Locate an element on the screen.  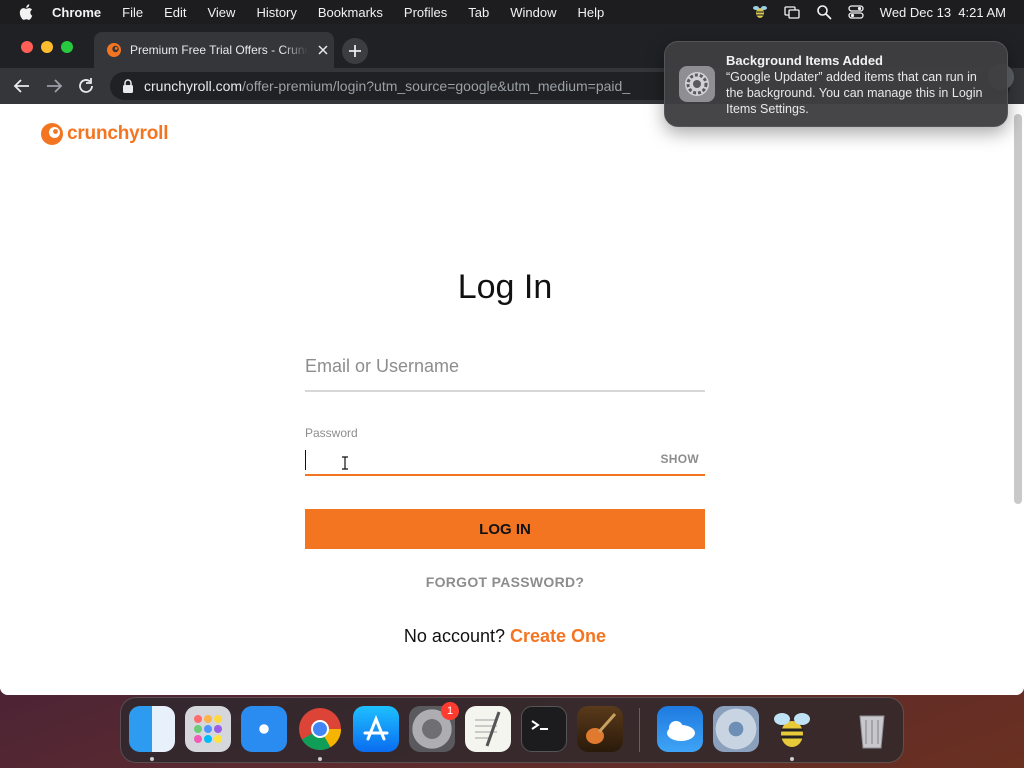
menu-app-name: Chrome is located at coordinates (76, 12).